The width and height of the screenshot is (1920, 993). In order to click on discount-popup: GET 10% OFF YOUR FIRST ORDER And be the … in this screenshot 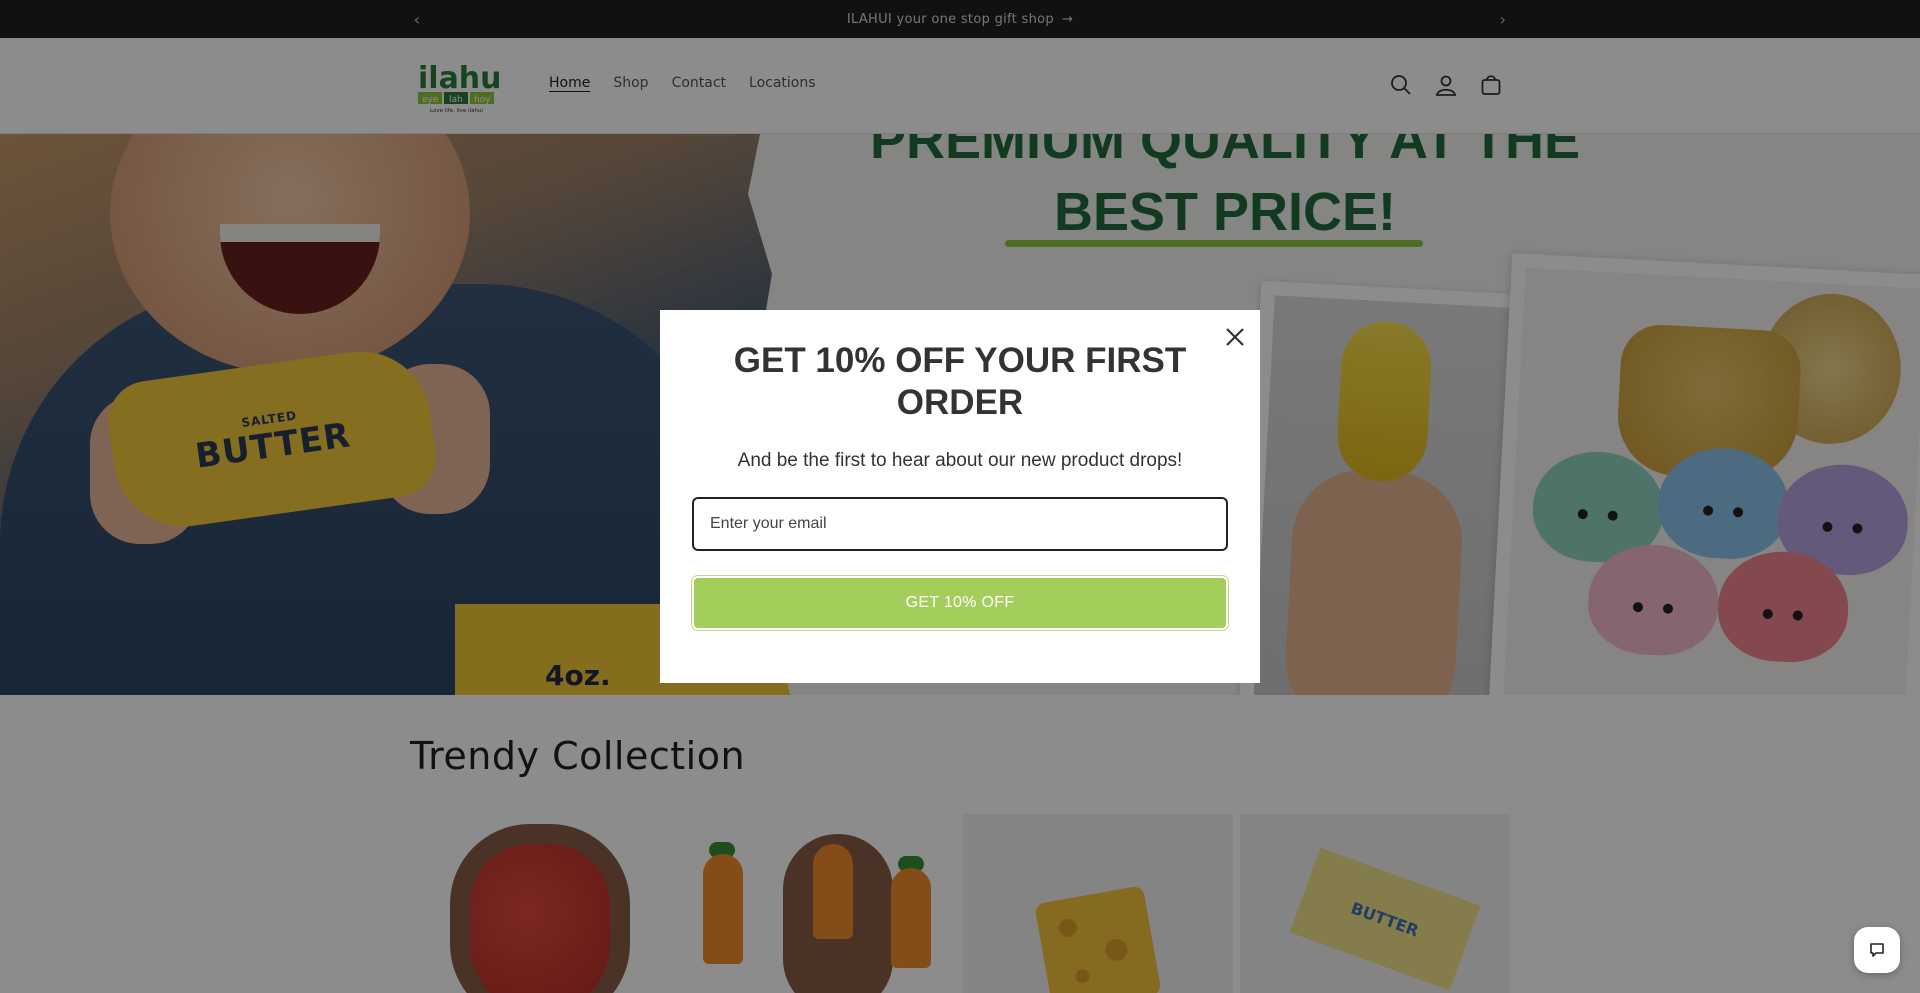, I will do `click(960, 496)`.